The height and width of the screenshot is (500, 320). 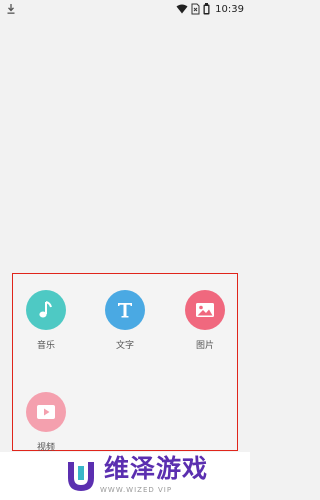 I want to click on picker-circle-image, so click(x=205, y=310).